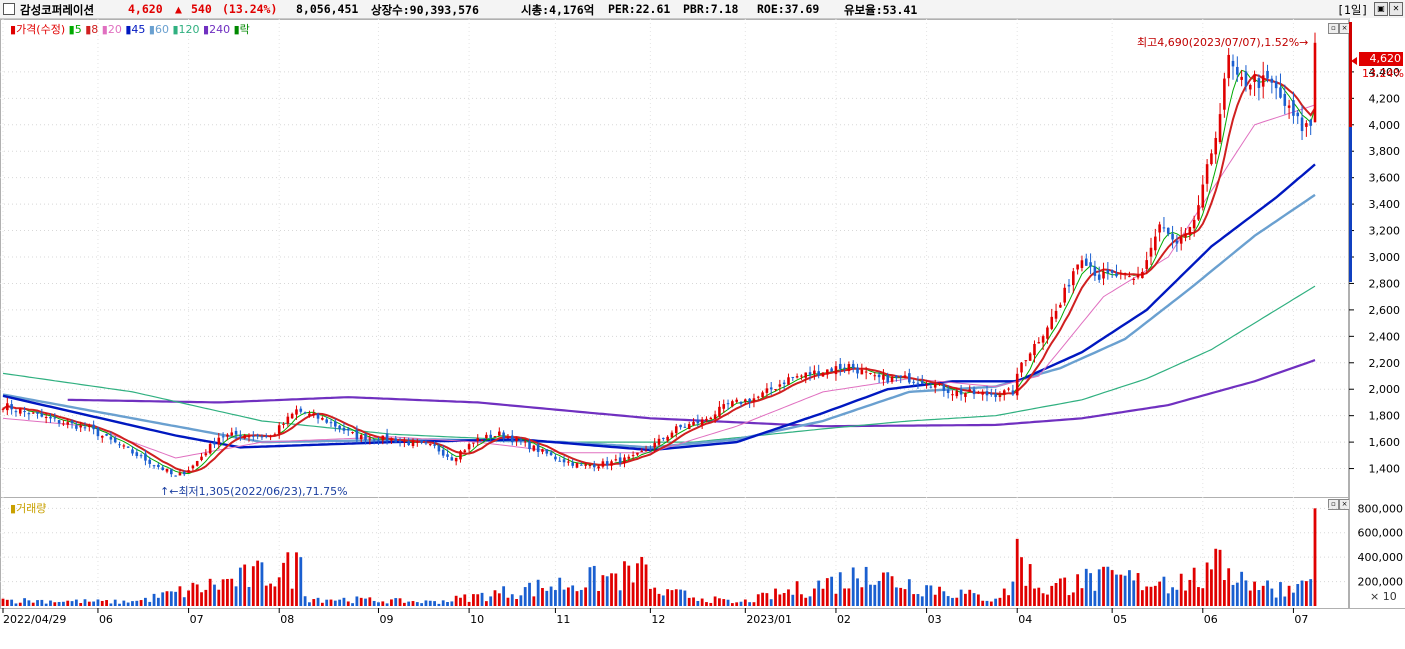 This screenshot has width=1405, height=649. What do you see at coordinates (1025, 619) in the screenshot?
I see `date-tick-label: 04` at bounding box center [1025, 619].